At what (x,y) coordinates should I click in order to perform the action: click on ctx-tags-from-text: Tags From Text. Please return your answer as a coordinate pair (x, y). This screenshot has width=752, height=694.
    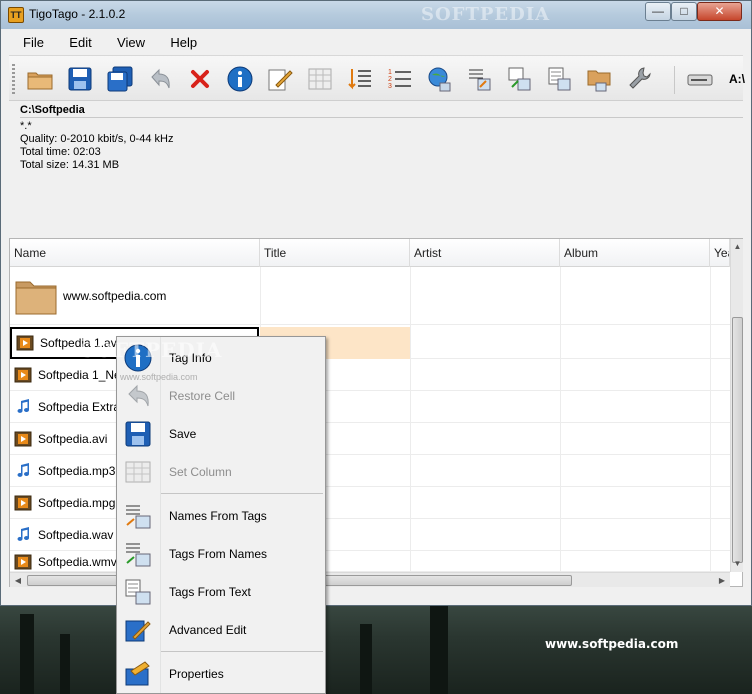
    Looking at the image, I should click on (221, 592).